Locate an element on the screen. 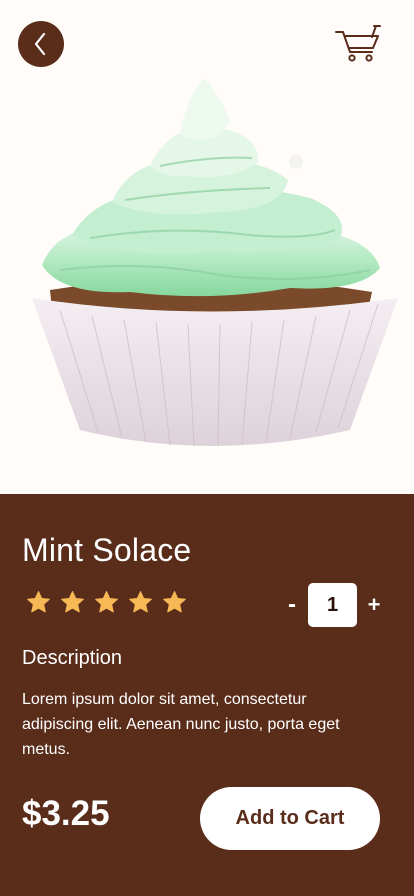  chevron-left-icon is located at coordinates (40, 44).